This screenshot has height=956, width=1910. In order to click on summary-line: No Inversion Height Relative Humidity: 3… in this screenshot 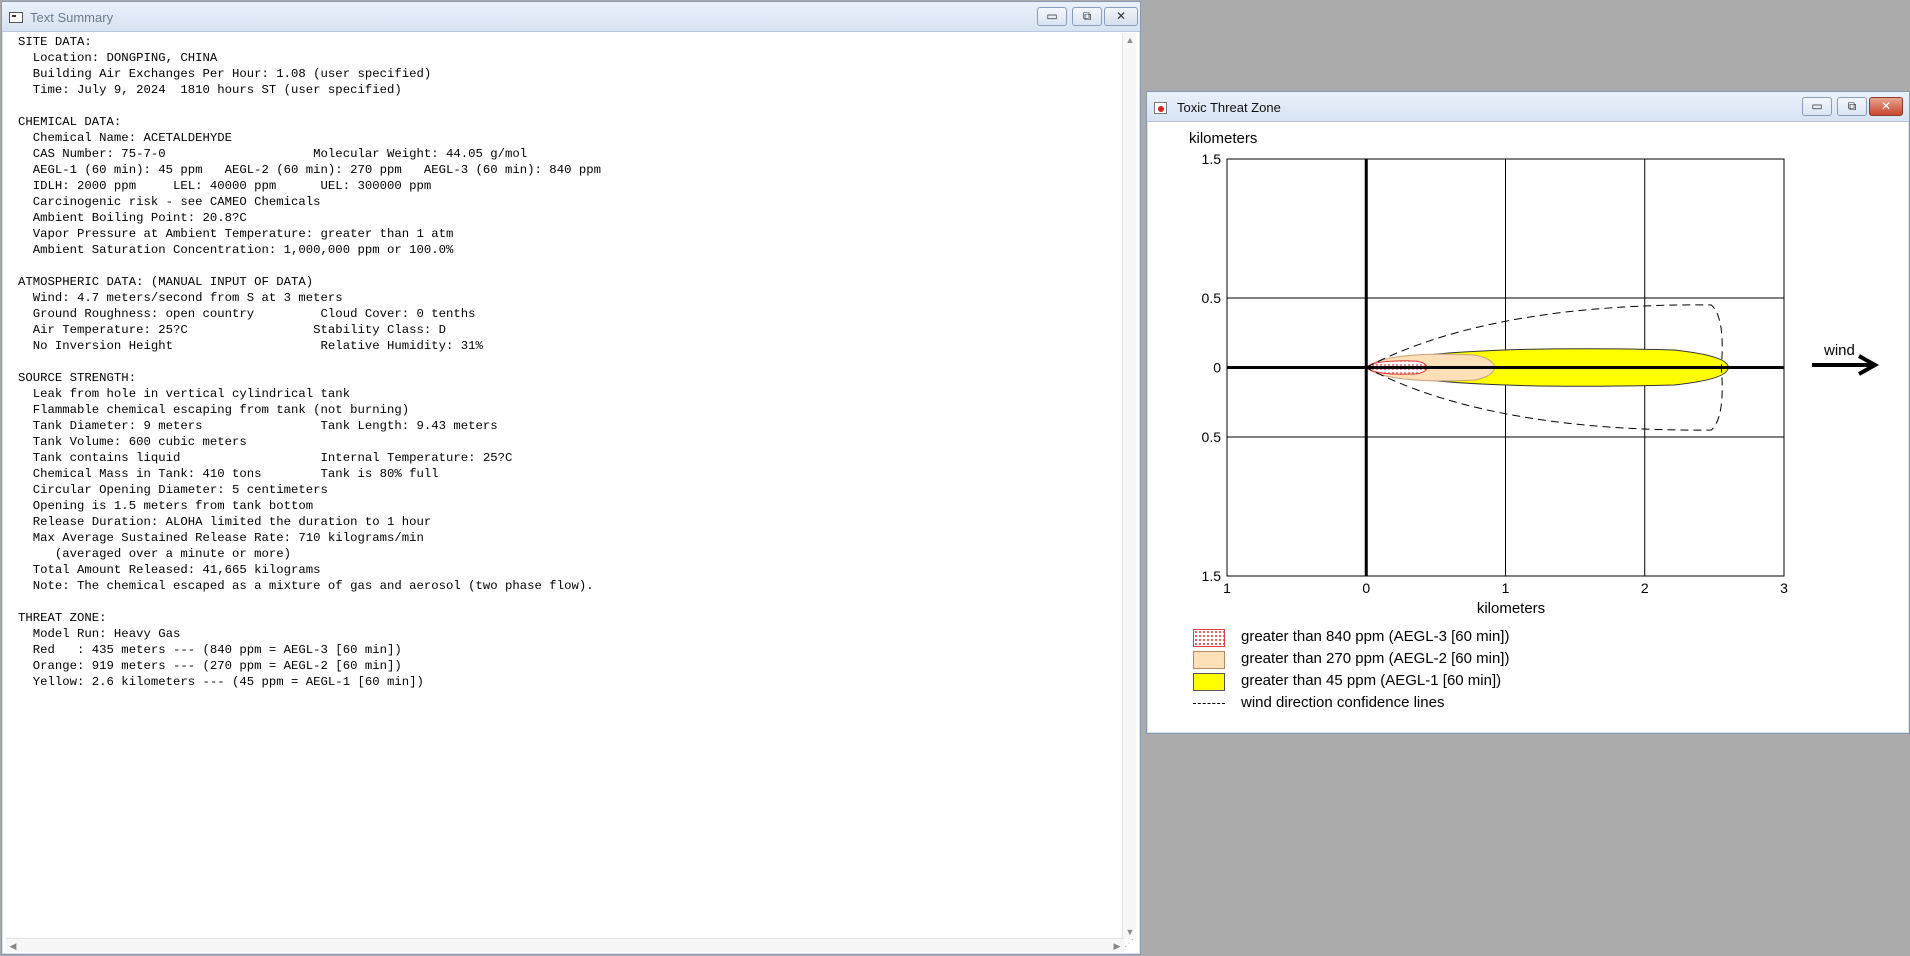, I will do `click(250, 346)`.